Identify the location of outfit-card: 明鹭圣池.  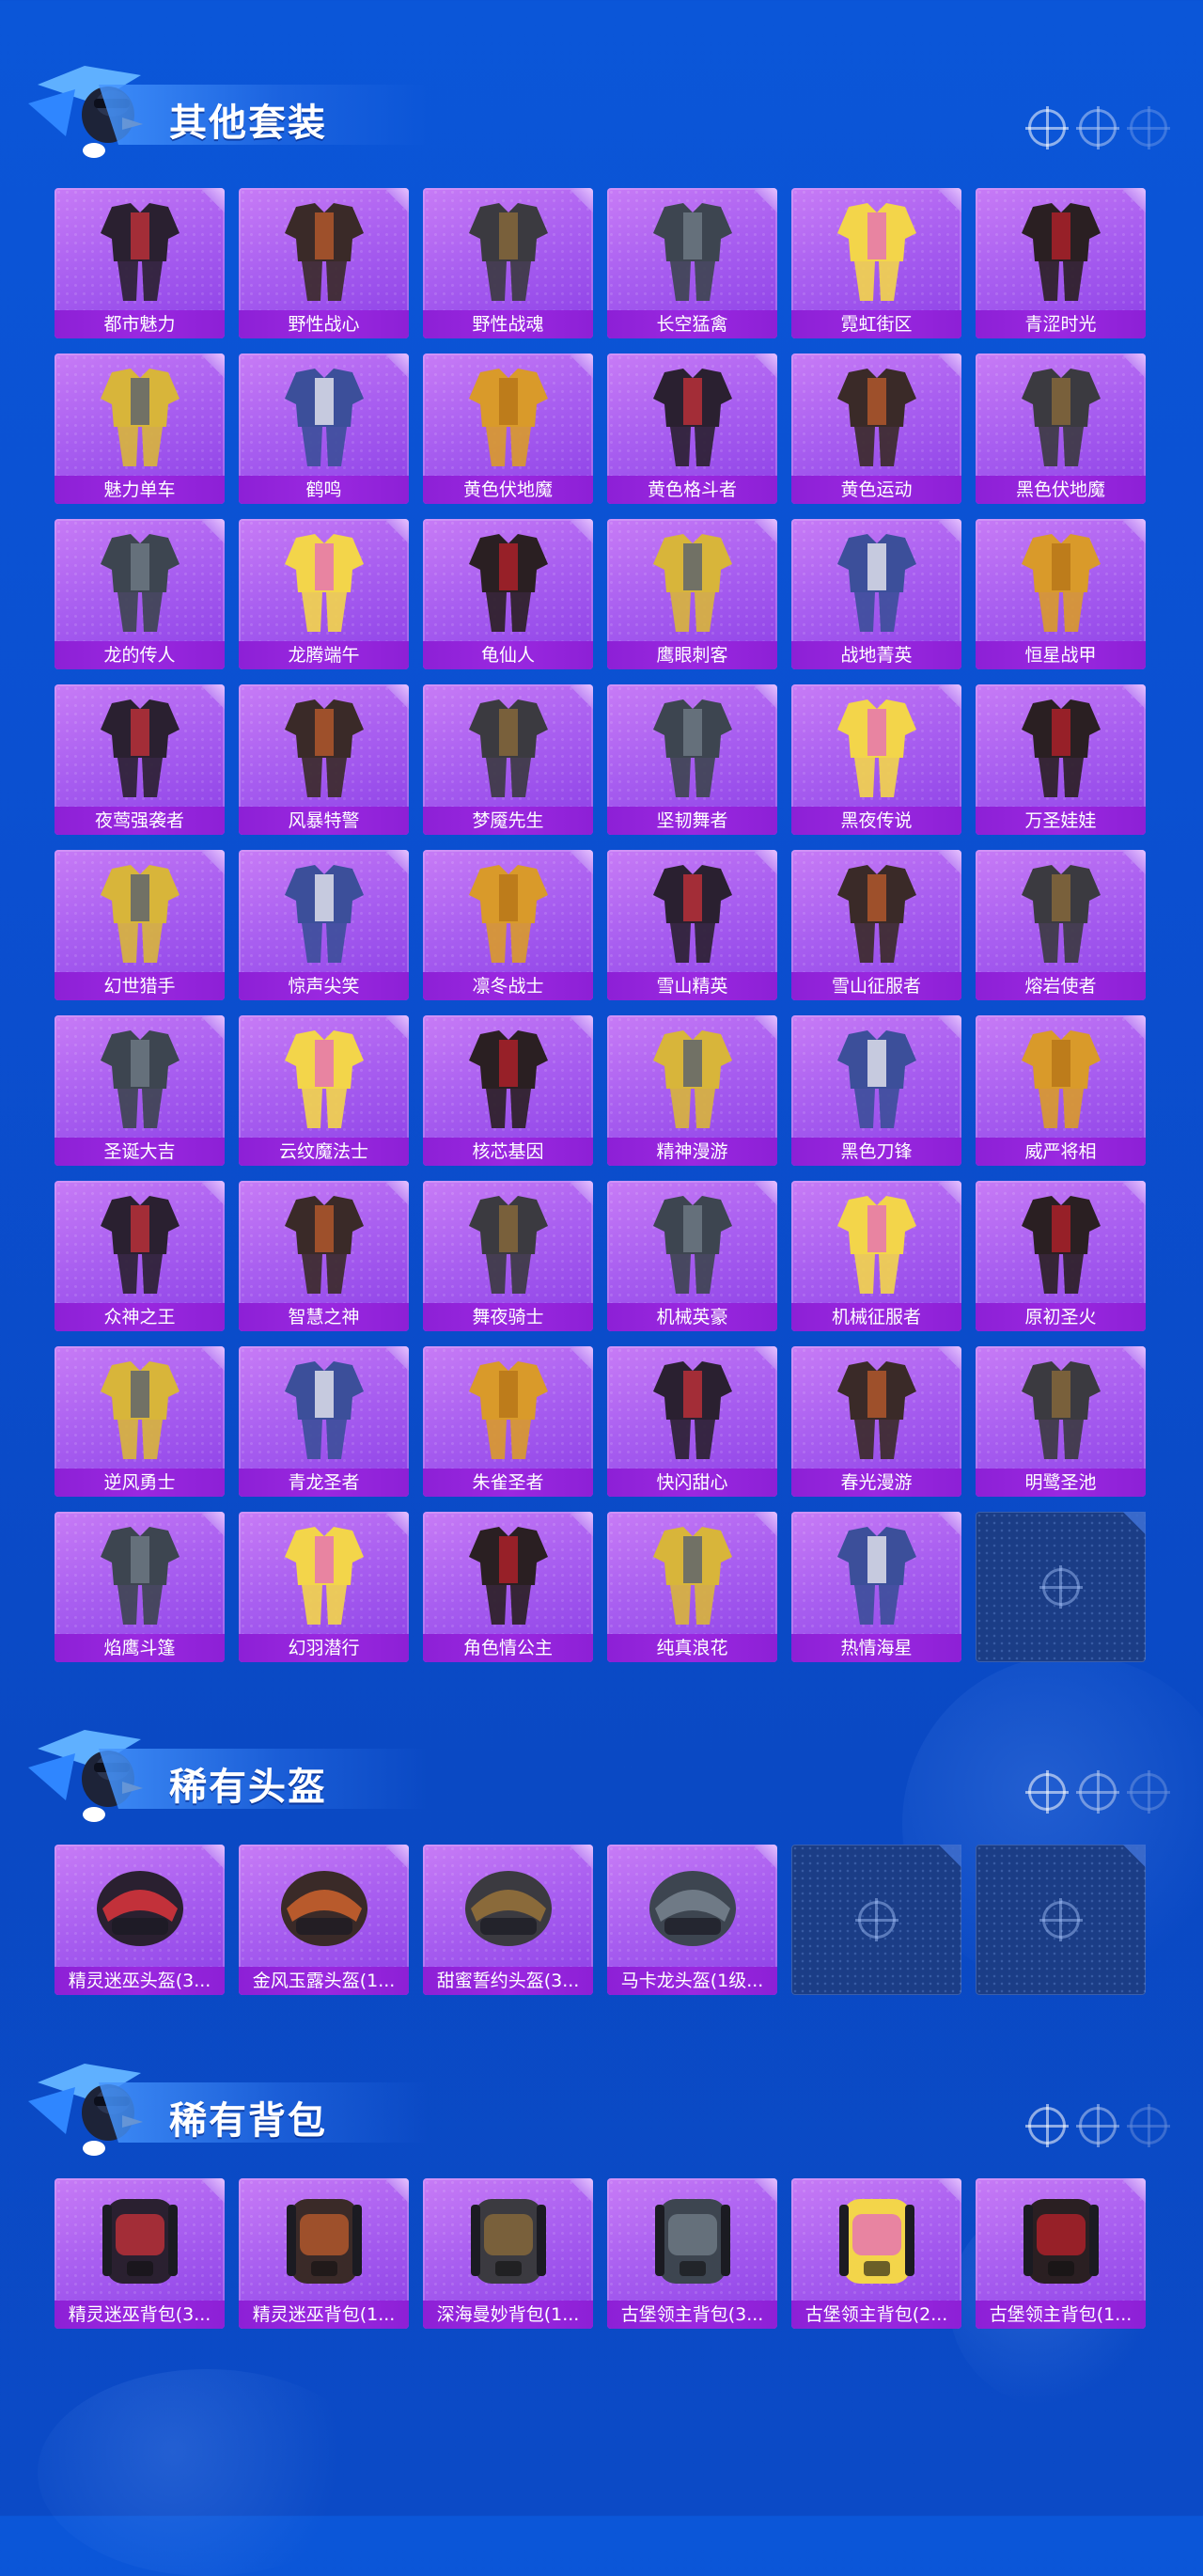
(1061, 1422).